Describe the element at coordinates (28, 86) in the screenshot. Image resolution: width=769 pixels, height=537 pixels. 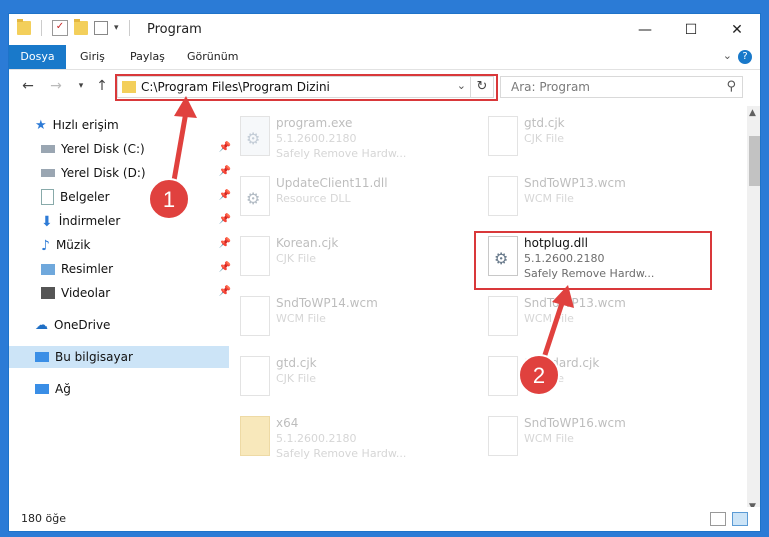
I see `back-arrow-icon: ←` at that location.